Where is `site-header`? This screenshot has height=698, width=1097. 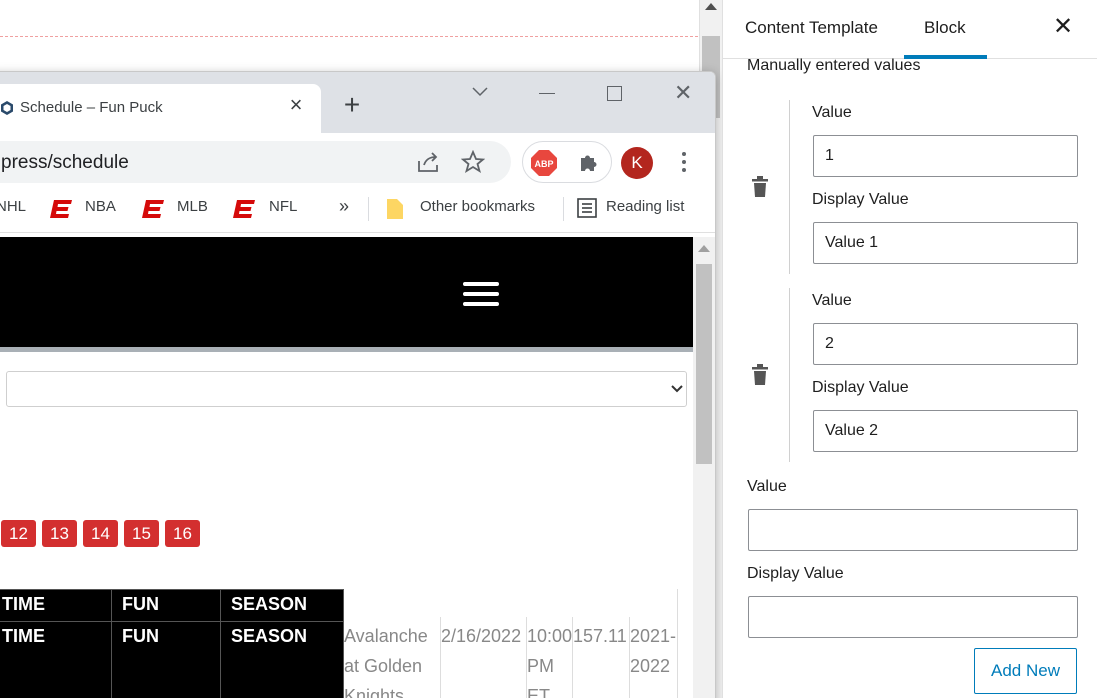
site-header is located at coordinates (346, 294).